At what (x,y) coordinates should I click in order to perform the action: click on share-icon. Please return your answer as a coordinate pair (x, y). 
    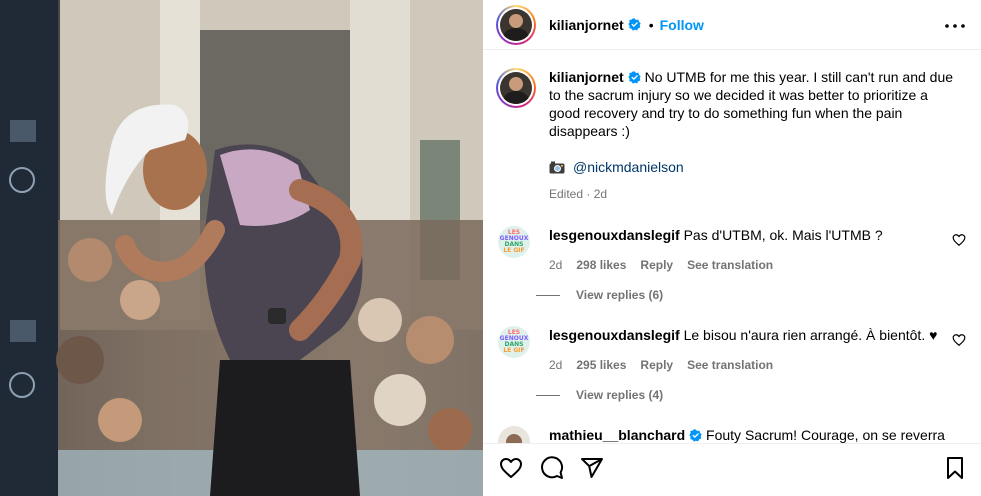
    Looking at the image, I should click on (592, 468).